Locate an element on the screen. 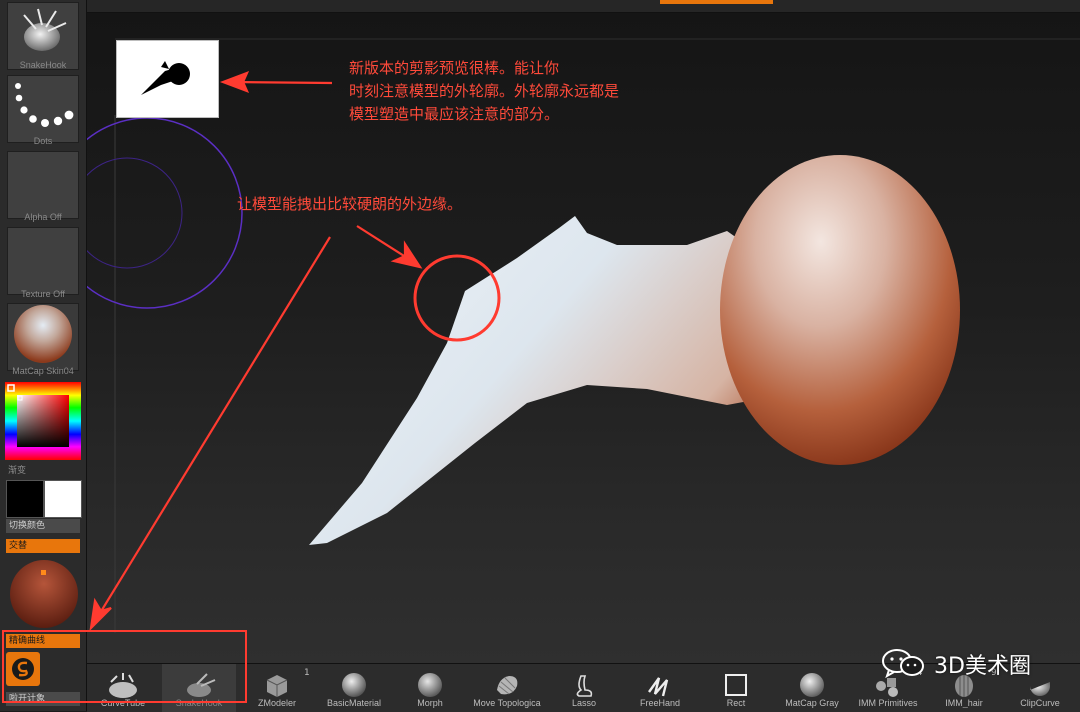 Image resolution: width=1080 pixels, height=712 pixels. color-sphere-preview is located at coordinates (44, 594).